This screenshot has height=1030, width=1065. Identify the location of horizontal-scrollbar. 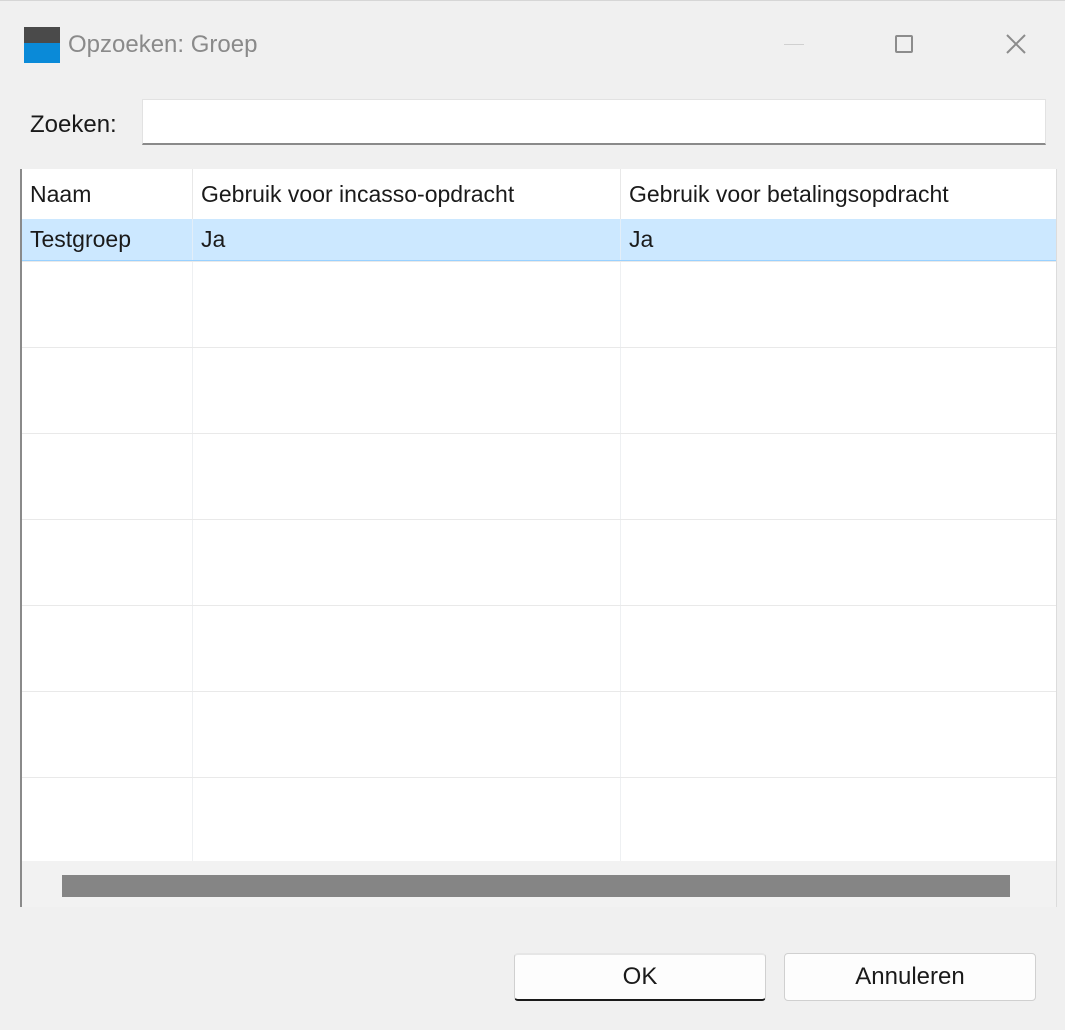
(539, 884).